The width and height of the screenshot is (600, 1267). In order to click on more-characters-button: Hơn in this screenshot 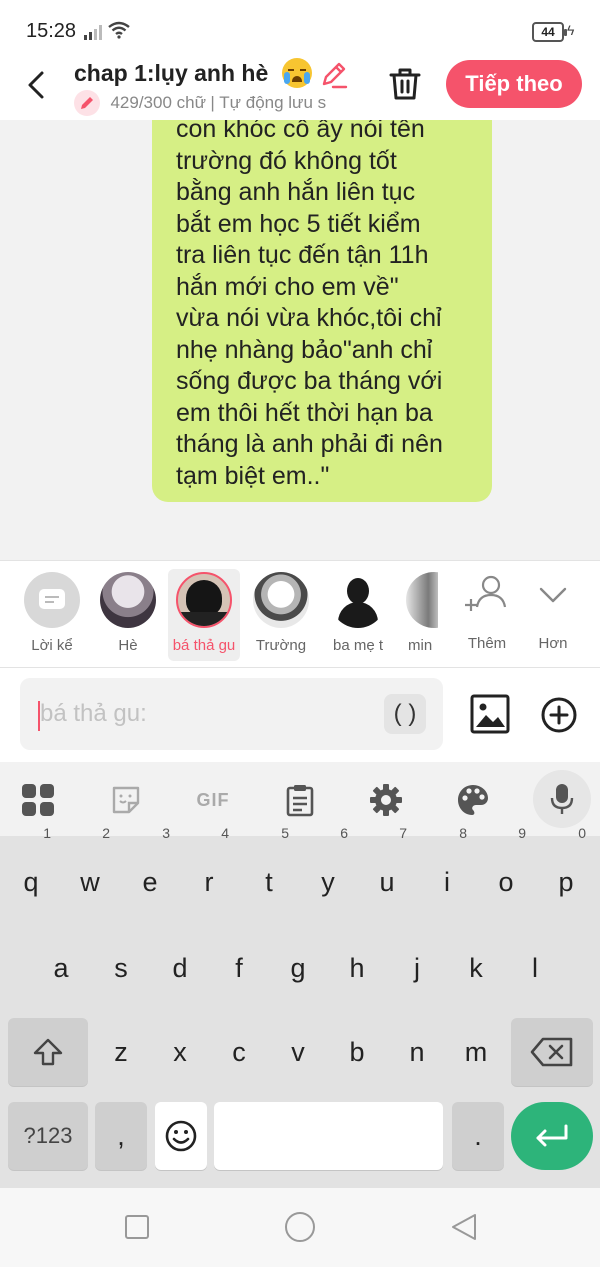, I will do `click(553, 617)`.